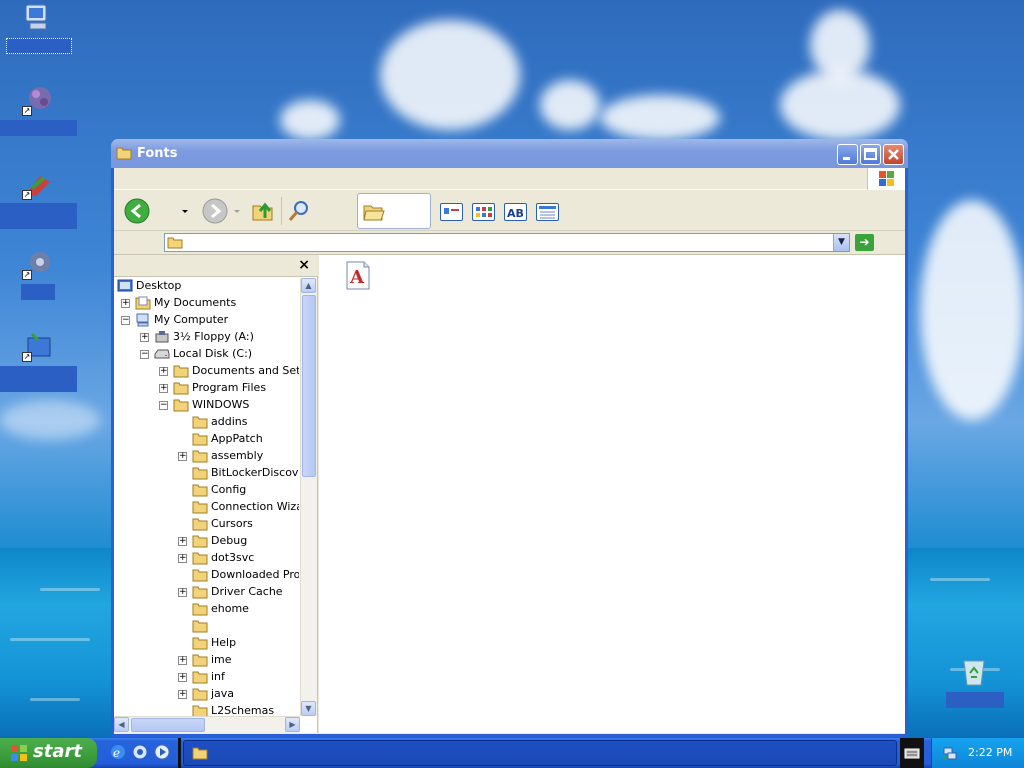 This screenshot has width=1024, height=768. What do you see at coordinates (308, 708) in the screenshot?
I see `scroll-down-button: ▼` at bounding box center [308, 708].